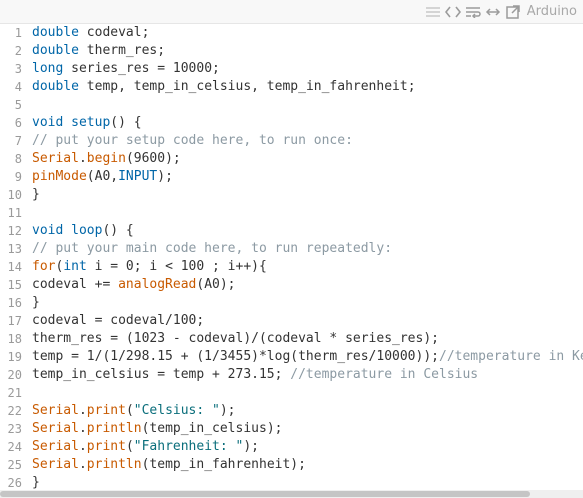 This screenshot has width=583, height=498. Describe the element at coordinates (161, 374) in the screenshot. I see `code-token: temp_in_celsius = temp + 273.15;` at that location.